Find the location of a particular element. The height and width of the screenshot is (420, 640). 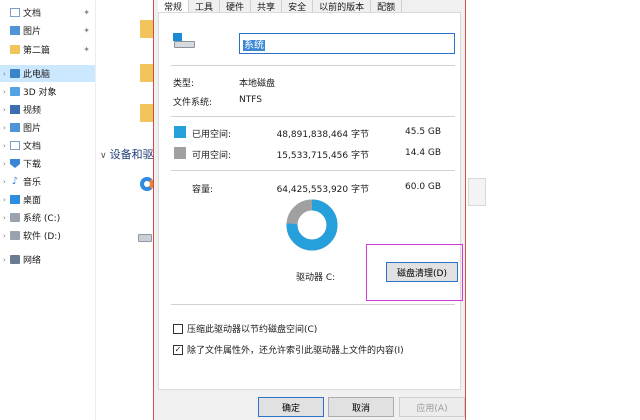

nav-item: › 3D 对象 is located at coordinates (47, 91).